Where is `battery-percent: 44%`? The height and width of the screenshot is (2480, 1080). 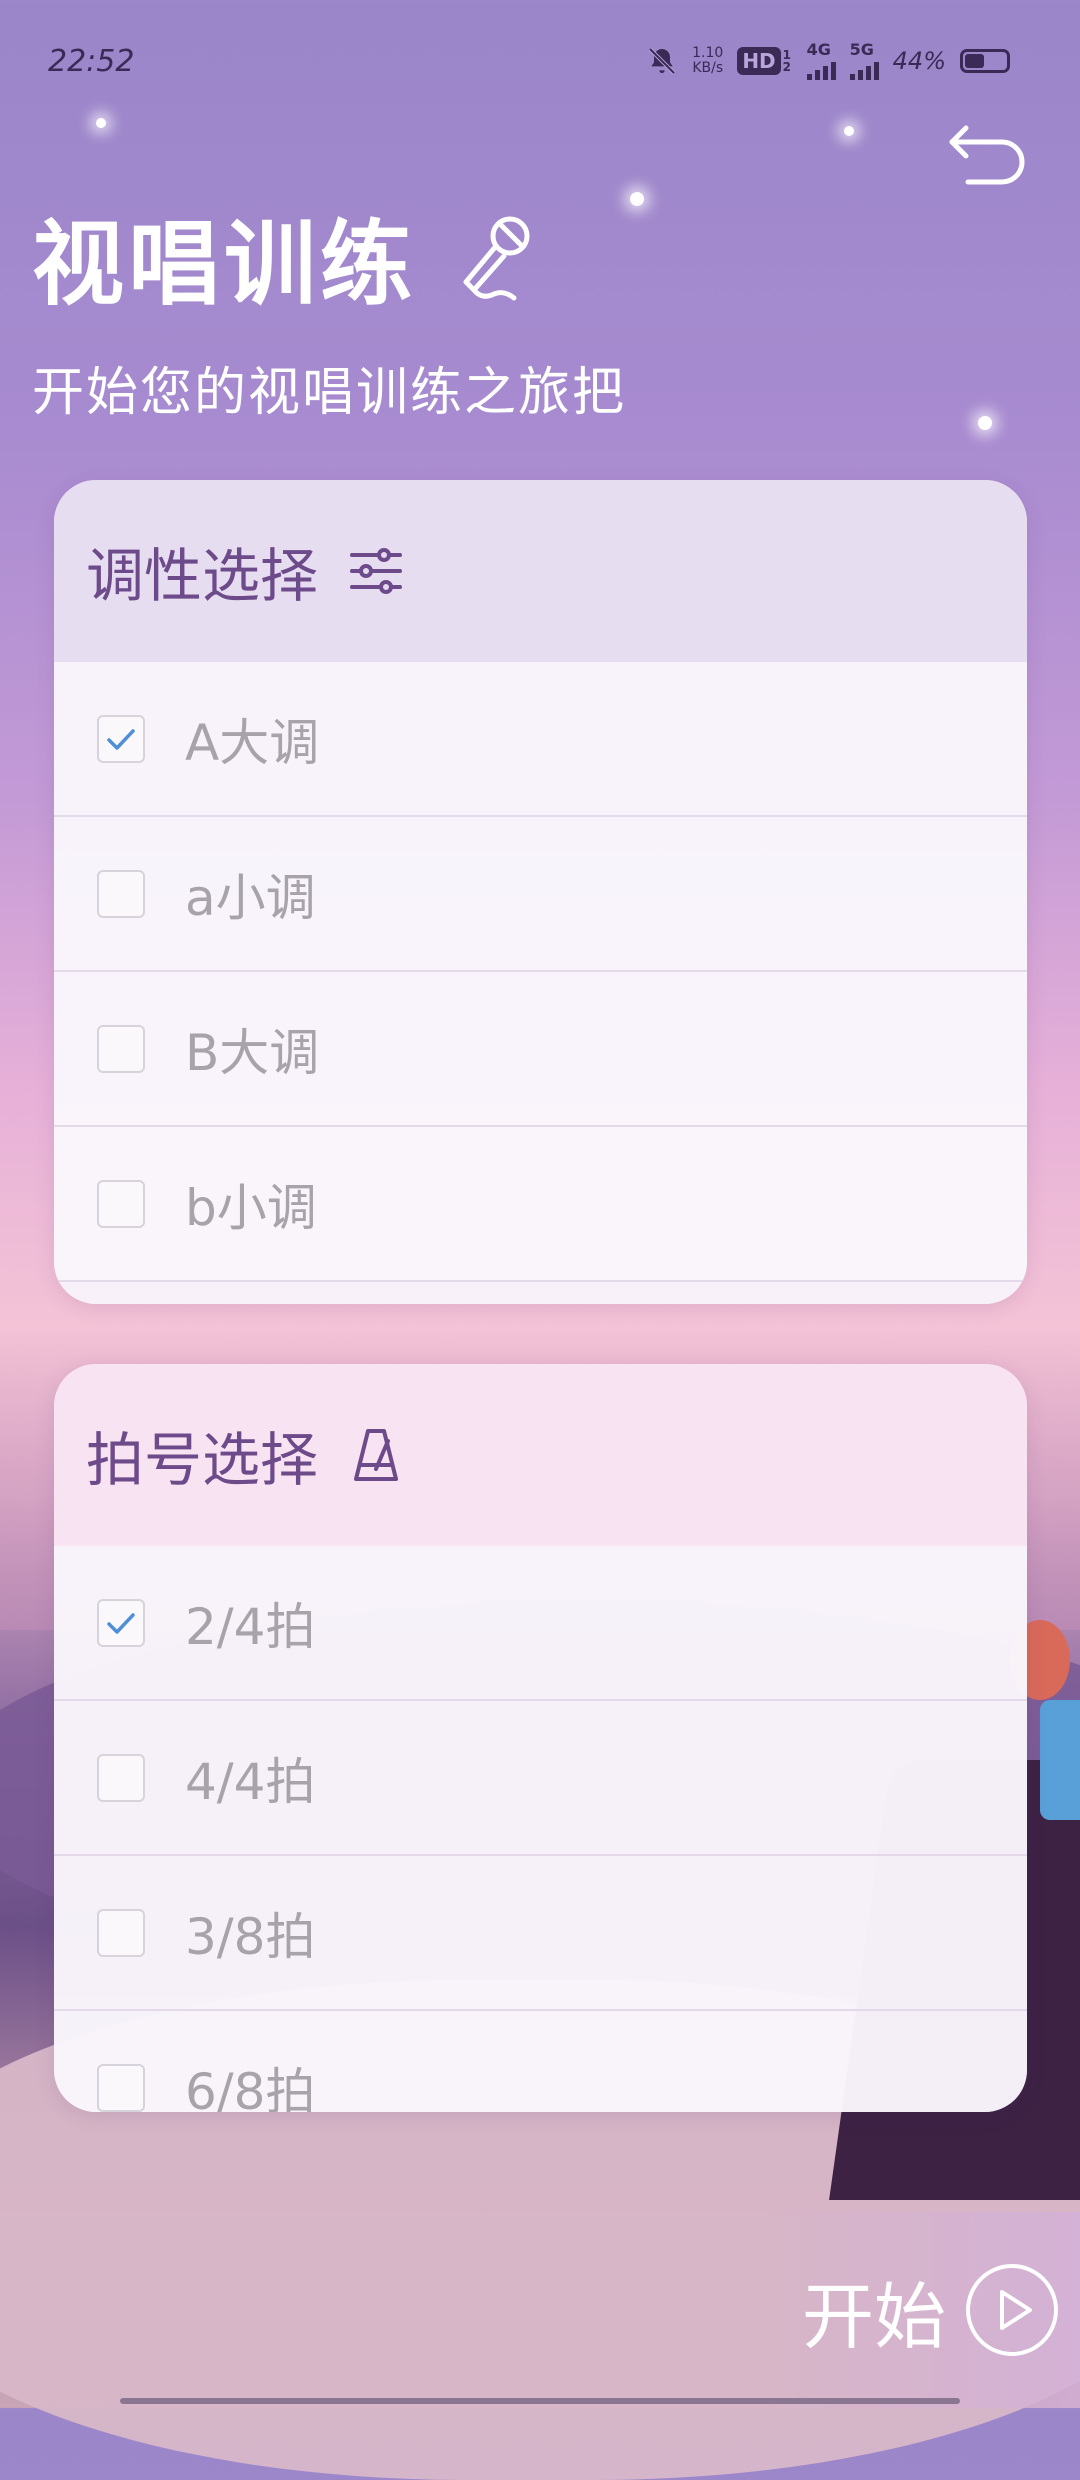
battery-percent: 44% is located at coordinates (919, 61).